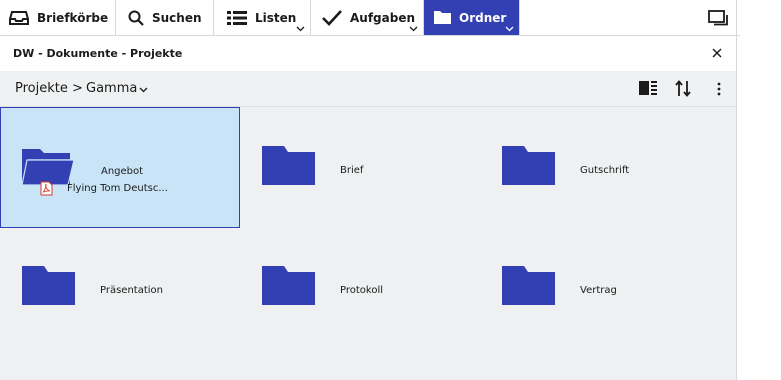  I want to click on pdf-file-icon, so click(46, 188).